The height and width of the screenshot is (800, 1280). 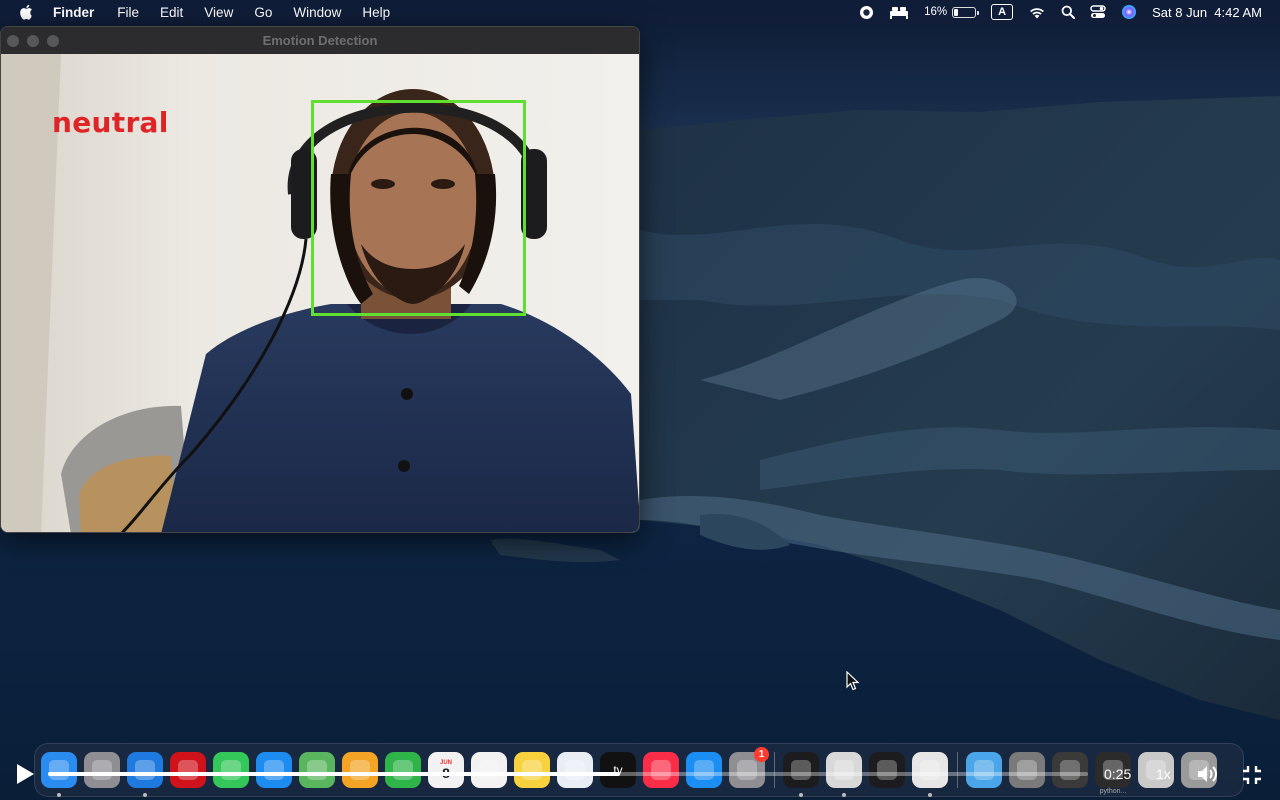 I want to click on notes-icon, so click(x=532, y=770).